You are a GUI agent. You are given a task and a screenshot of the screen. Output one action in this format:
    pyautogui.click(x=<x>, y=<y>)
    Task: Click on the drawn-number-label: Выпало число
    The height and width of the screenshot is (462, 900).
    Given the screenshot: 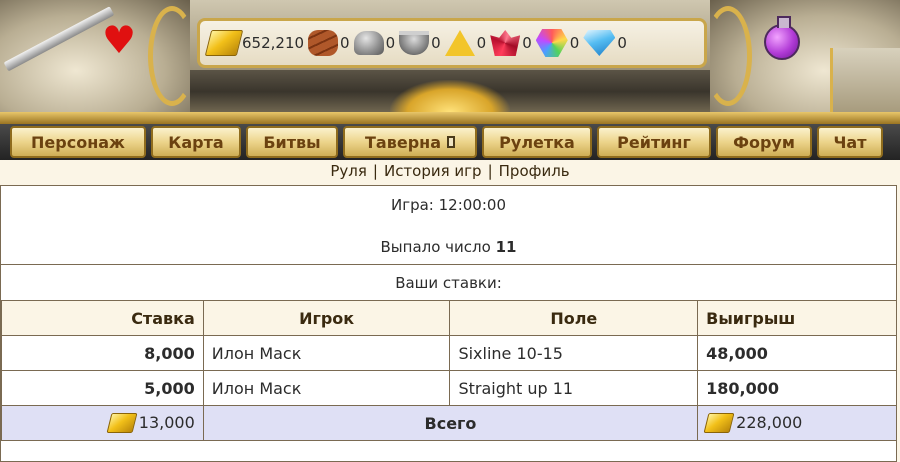 What is the action you would take?
    pyautogui.click(x=435, y=247)
    